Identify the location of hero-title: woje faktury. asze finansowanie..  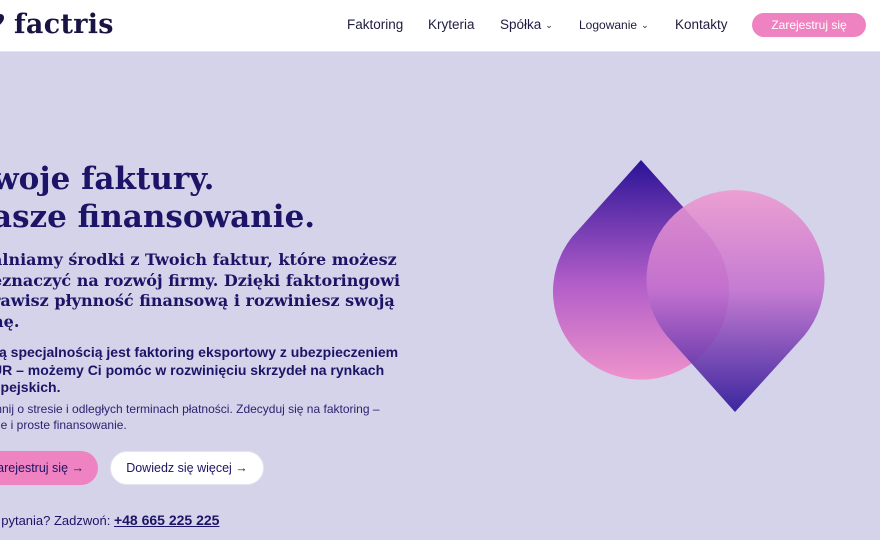
(157, 198).